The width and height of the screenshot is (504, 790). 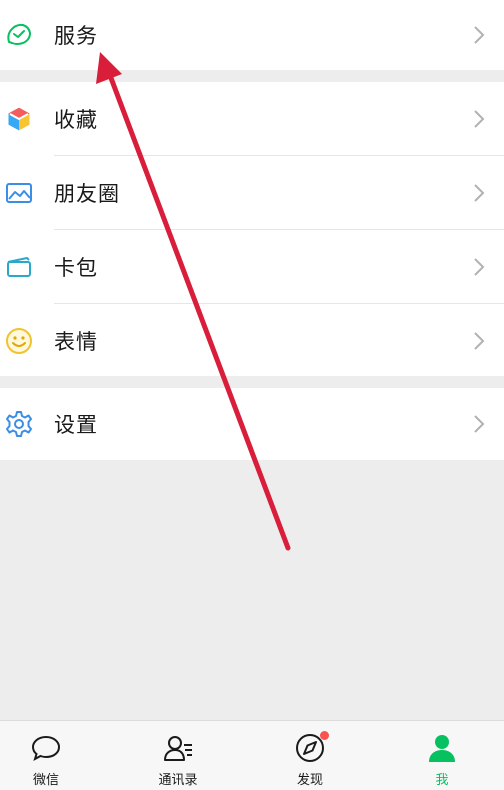 I want to click on card-wallet-icon, so click(x=19, y=267).